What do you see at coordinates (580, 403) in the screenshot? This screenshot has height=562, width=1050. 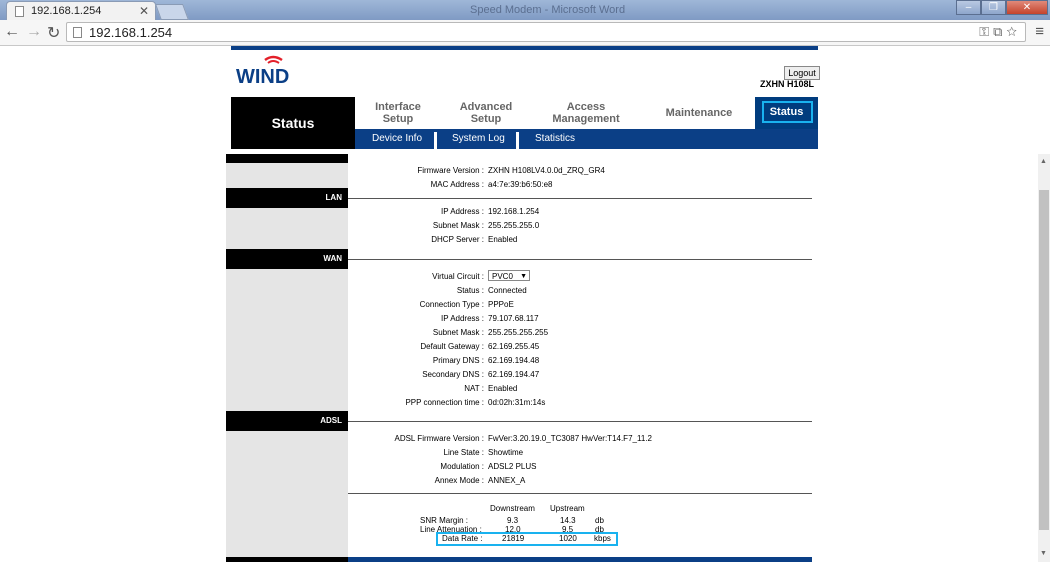 I see `ppp-time-row: PPP connection time : 0d:02h:31m:14s` at bounding box center [580, 403].